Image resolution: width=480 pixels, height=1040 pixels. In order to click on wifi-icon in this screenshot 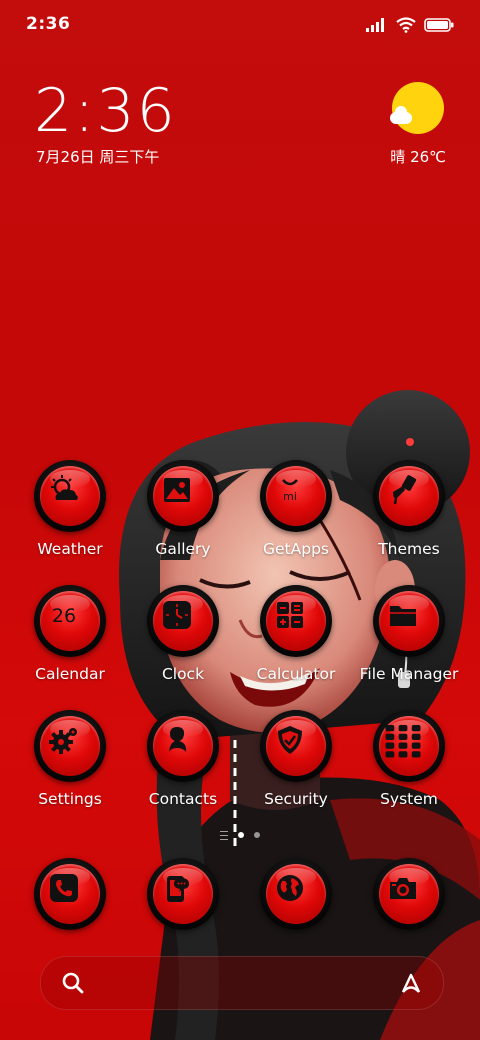, I will do `click(406, 25)`.